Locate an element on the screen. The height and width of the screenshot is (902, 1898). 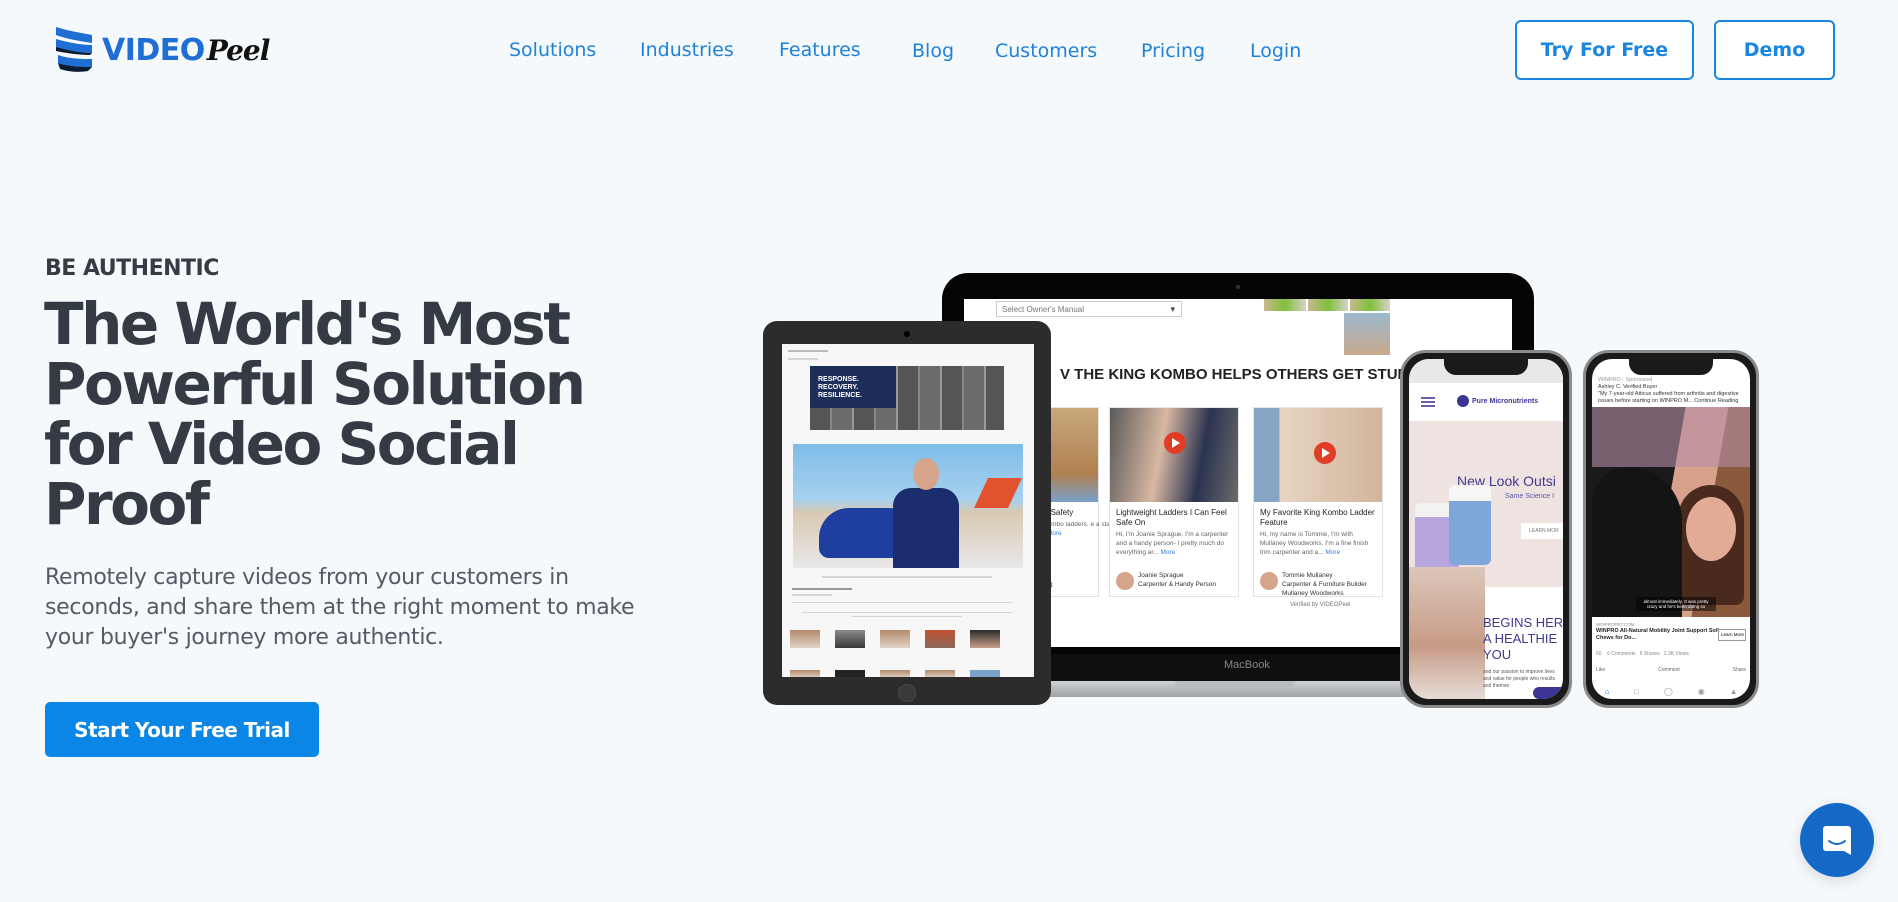
share-action: Share is located at coordinates (1739, 670).